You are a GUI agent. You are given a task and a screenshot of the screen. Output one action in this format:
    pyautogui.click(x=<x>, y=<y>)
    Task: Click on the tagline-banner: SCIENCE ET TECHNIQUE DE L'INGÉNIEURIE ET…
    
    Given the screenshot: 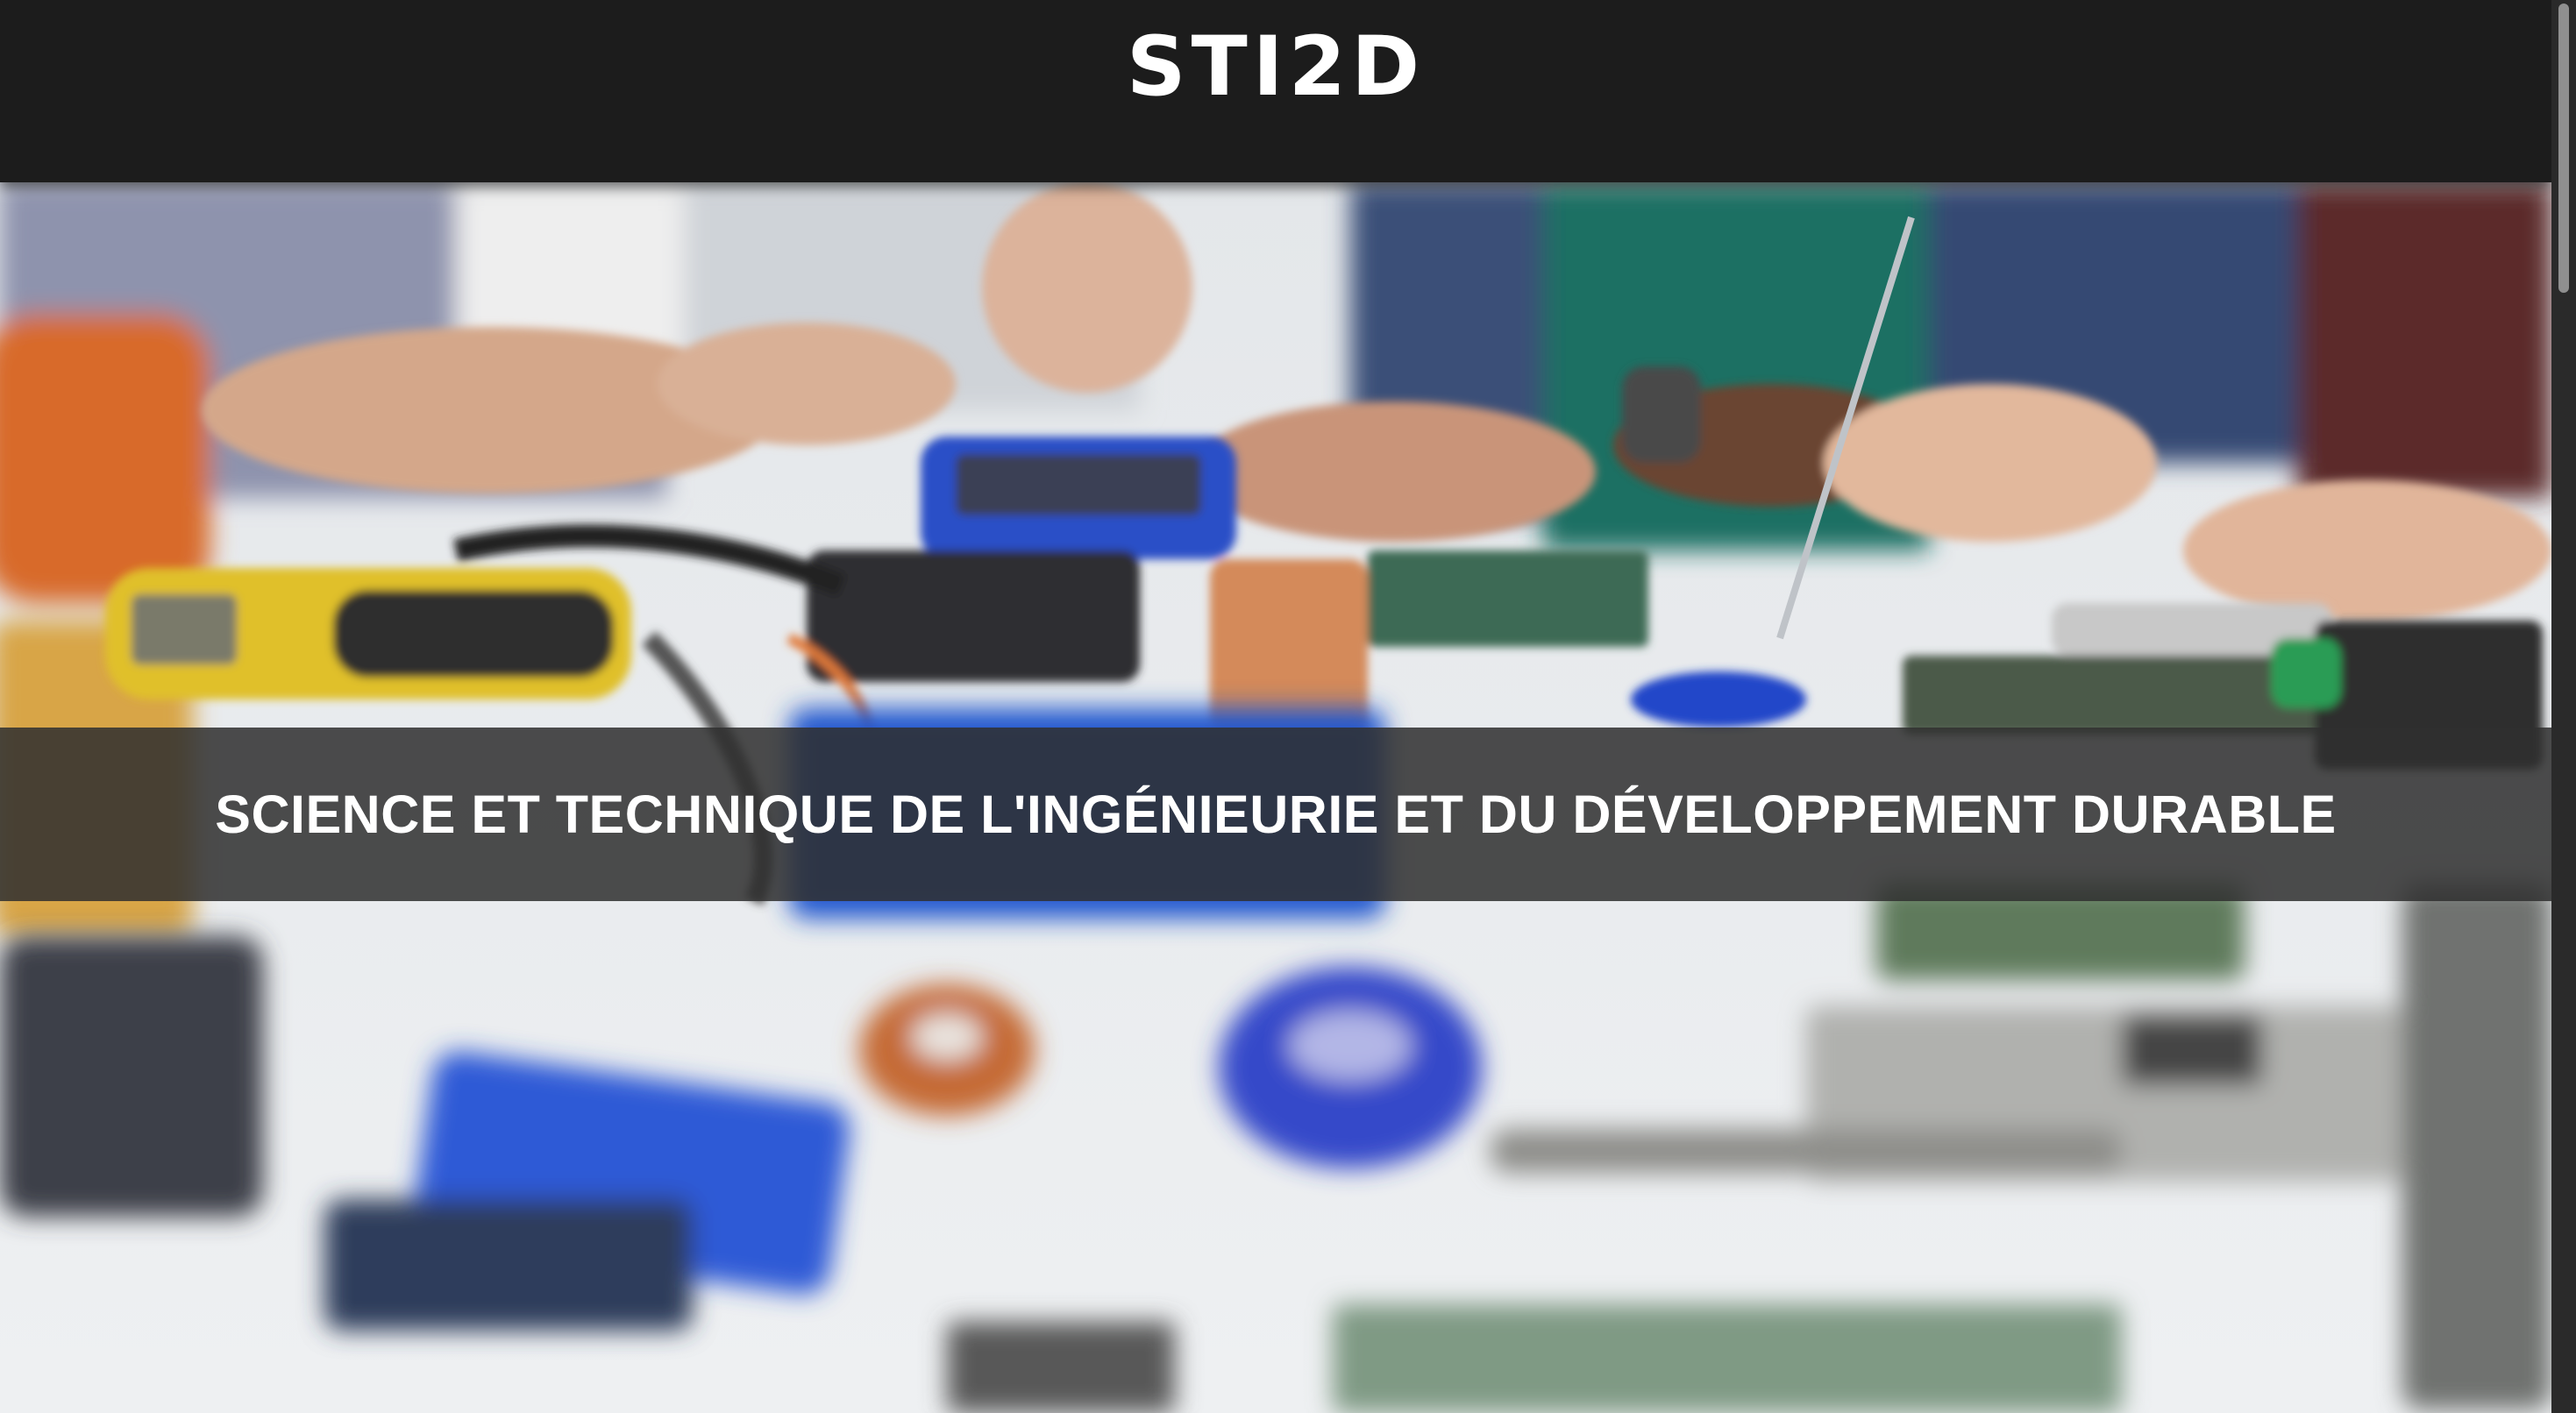 What is the action you would take?
    pyautogui.click(x=1275, y=814)
    